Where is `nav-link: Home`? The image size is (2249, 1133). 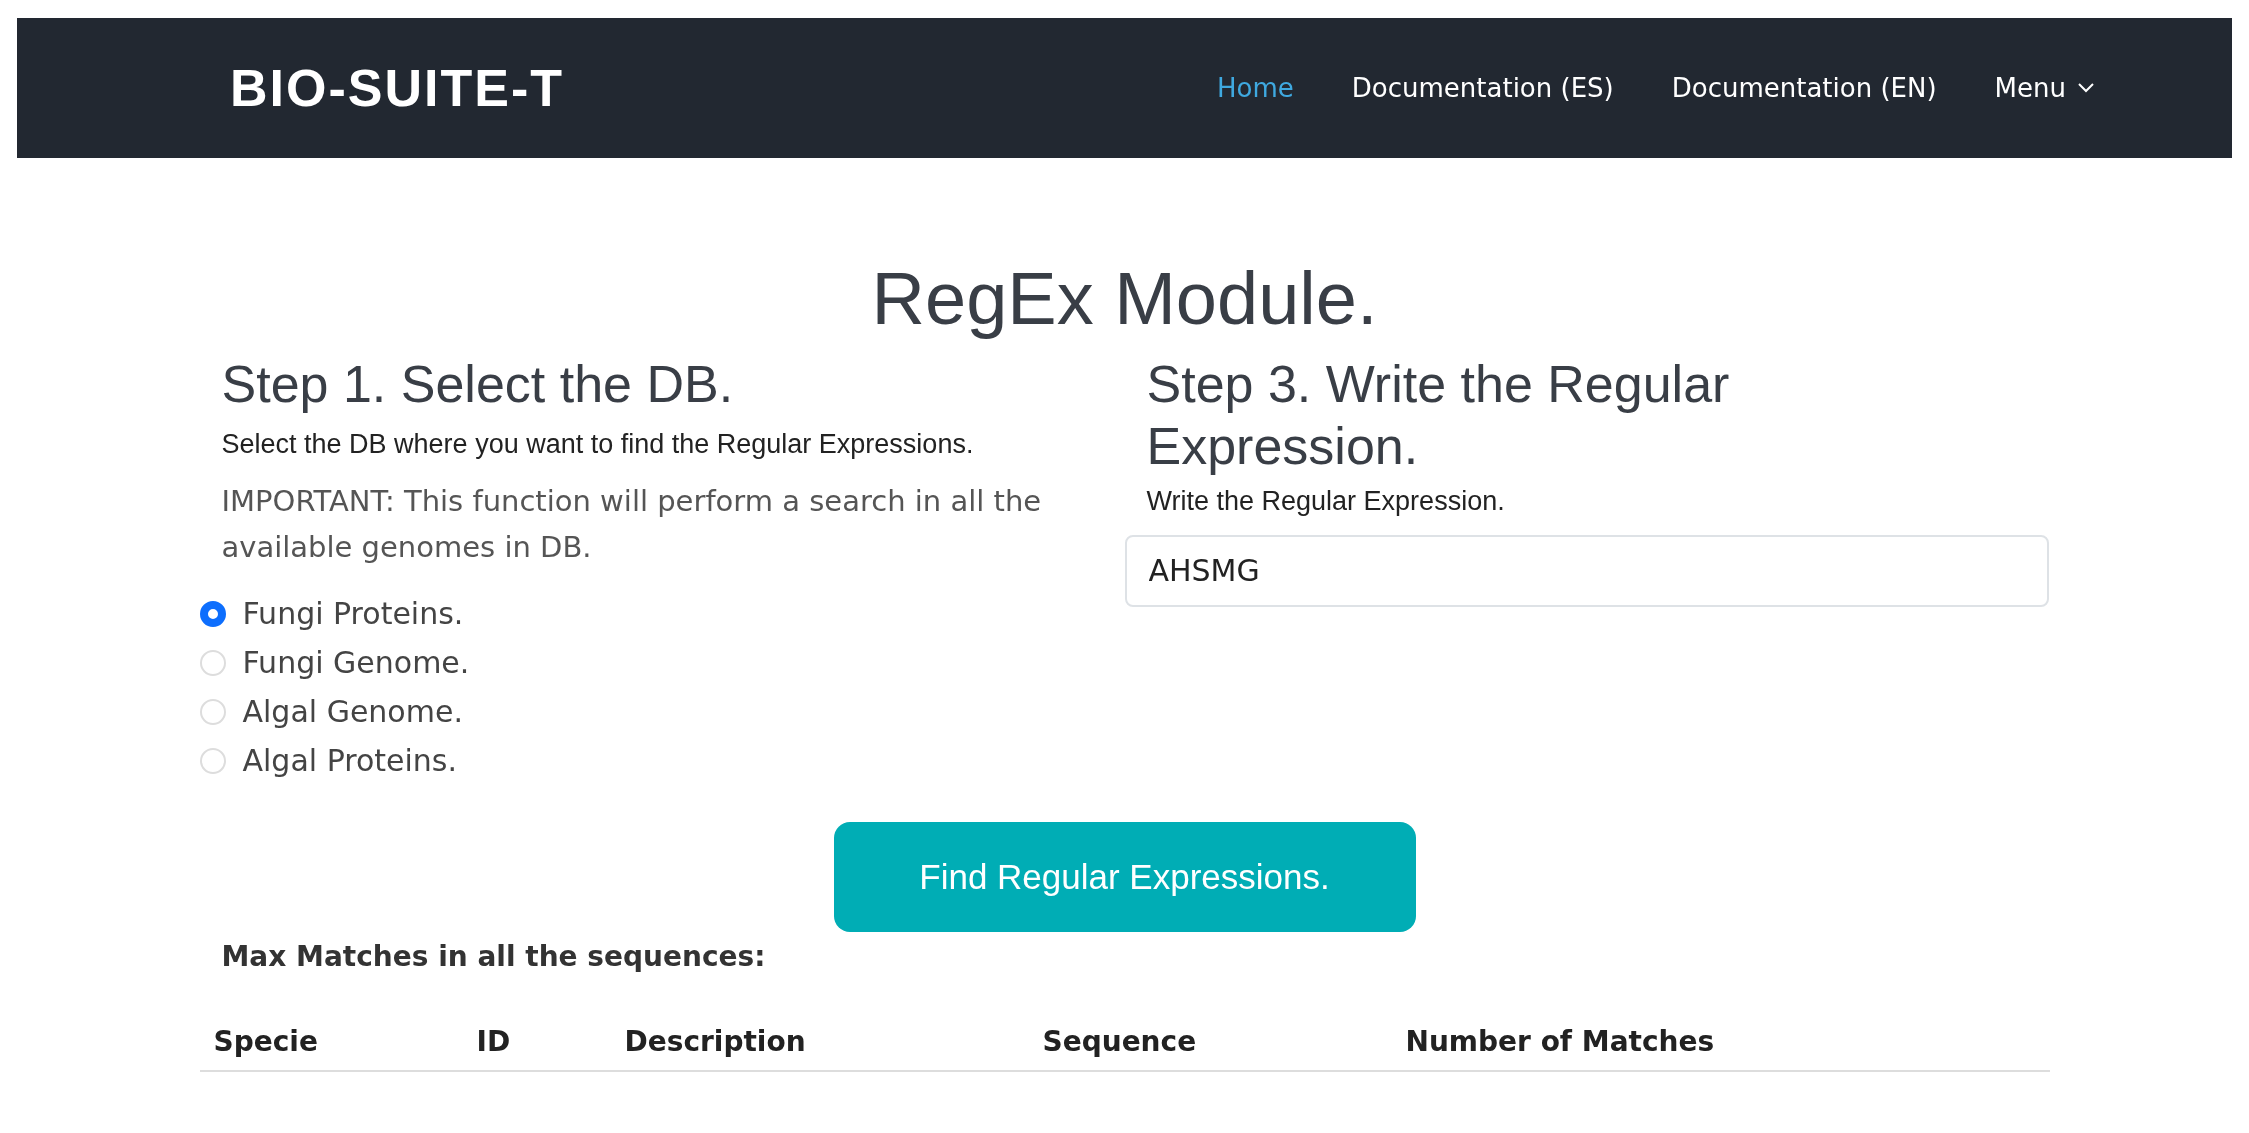 nav-link: Home is located at coordinates (1255, 88).